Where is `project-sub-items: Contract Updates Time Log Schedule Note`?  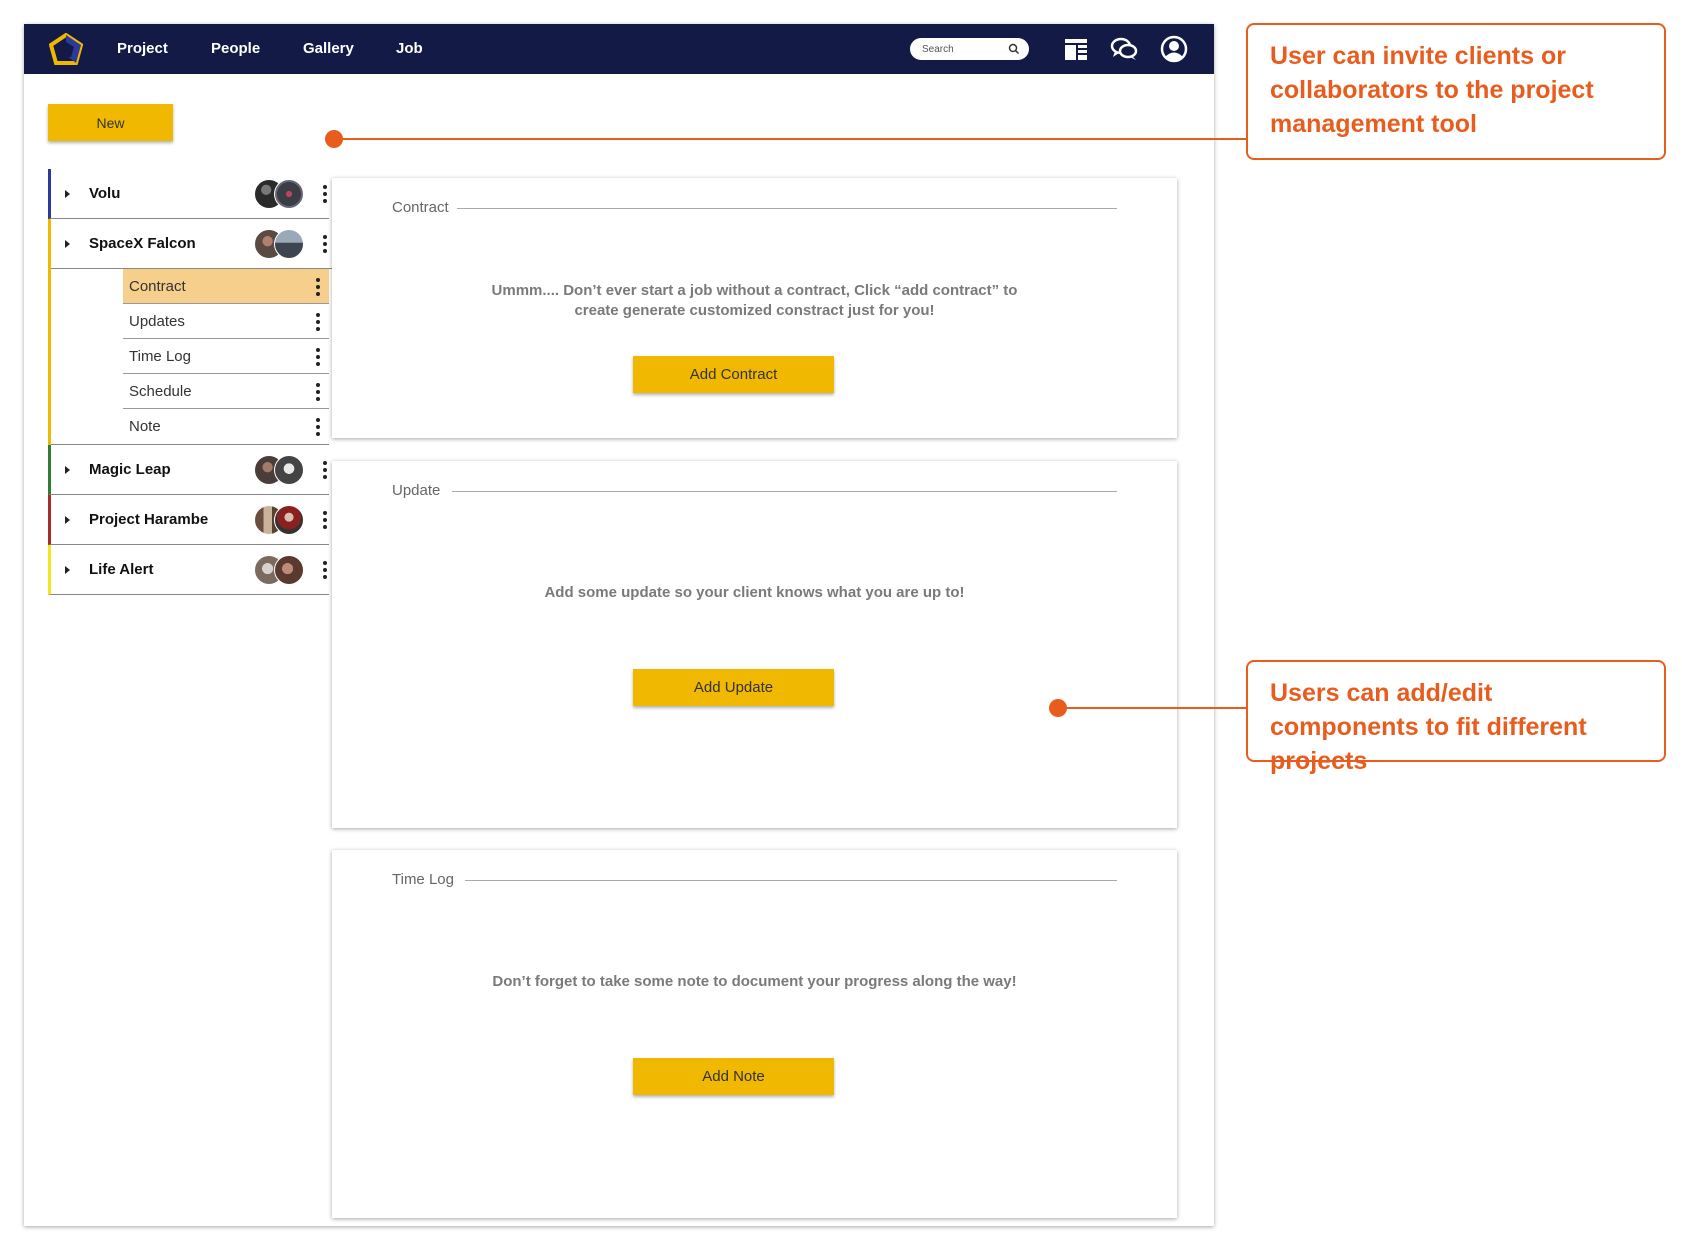 project-sub-items: Contract Updates Time Log Schedule Note is located at coordinates (190, 356).